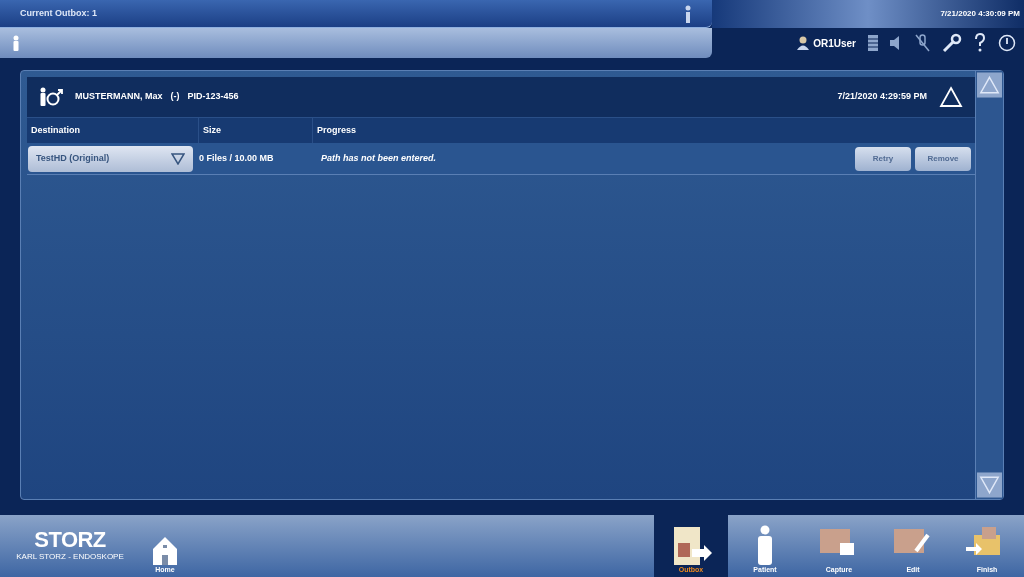  What do you see at coordinates (70, 557) in the screenshot?
I see `logo-subtitle: KARL STORZ - ENDOSKOPE` at bounding box center [70, 557].